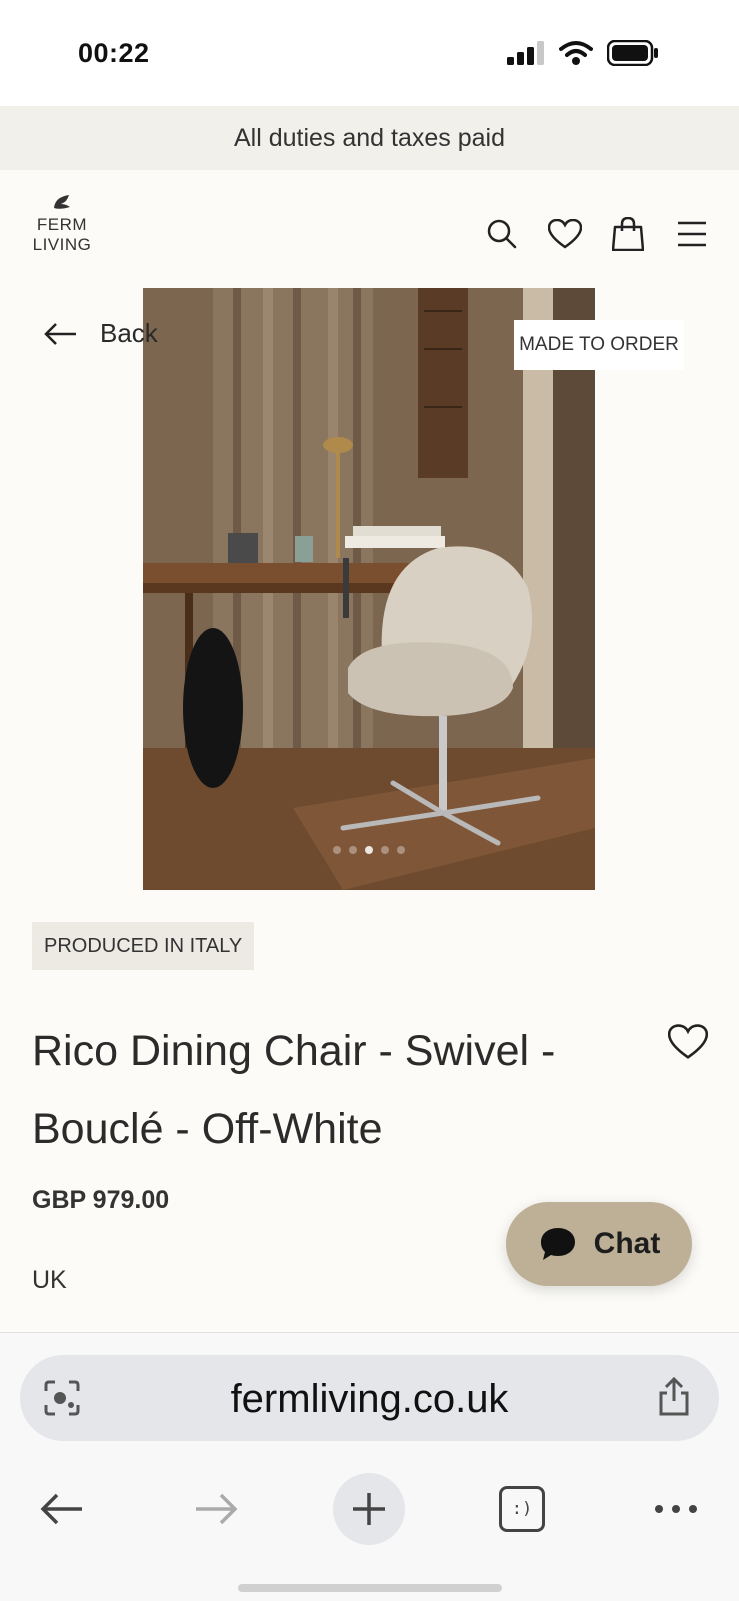  I want to click on heart-outline-icon, so click(688, 1041).